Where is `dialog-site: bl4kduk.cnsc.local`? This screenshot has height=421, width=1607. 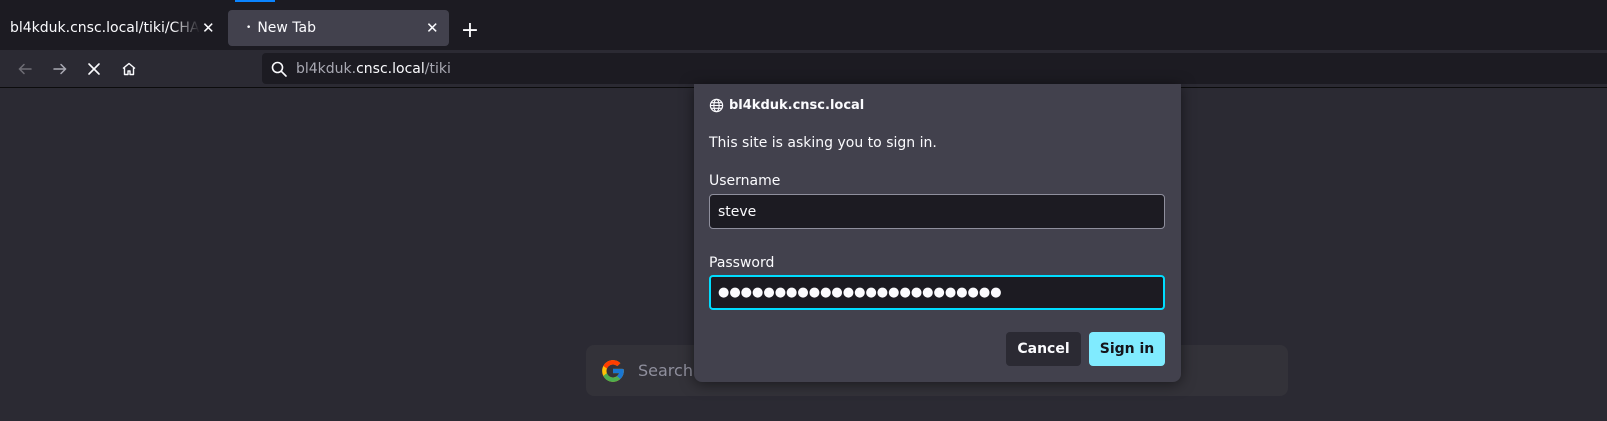 dialog-site: bl4kduk.cnsc.local is located at coordinates (797, 105).